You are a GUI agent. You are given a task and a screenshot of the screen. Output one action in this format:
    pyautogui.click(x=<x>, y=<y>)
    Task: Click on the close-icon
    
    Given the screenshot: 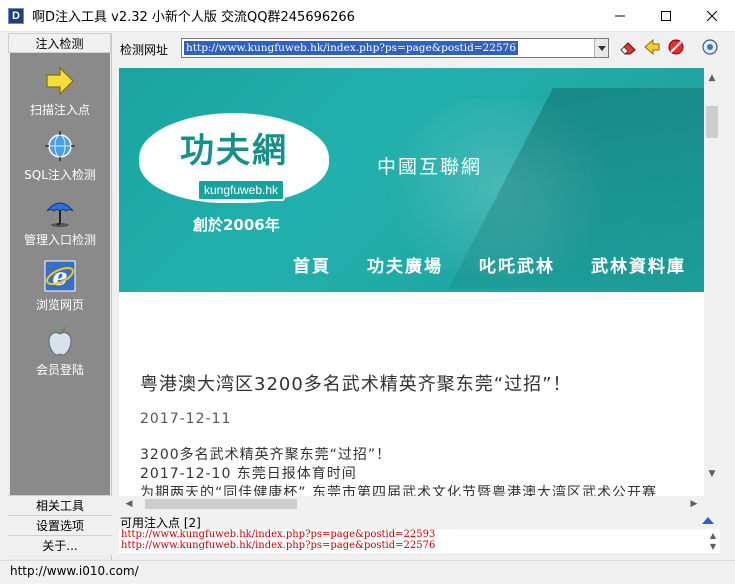 What is the action you would take?
    pyautogui.click(x=712, y=16)
    